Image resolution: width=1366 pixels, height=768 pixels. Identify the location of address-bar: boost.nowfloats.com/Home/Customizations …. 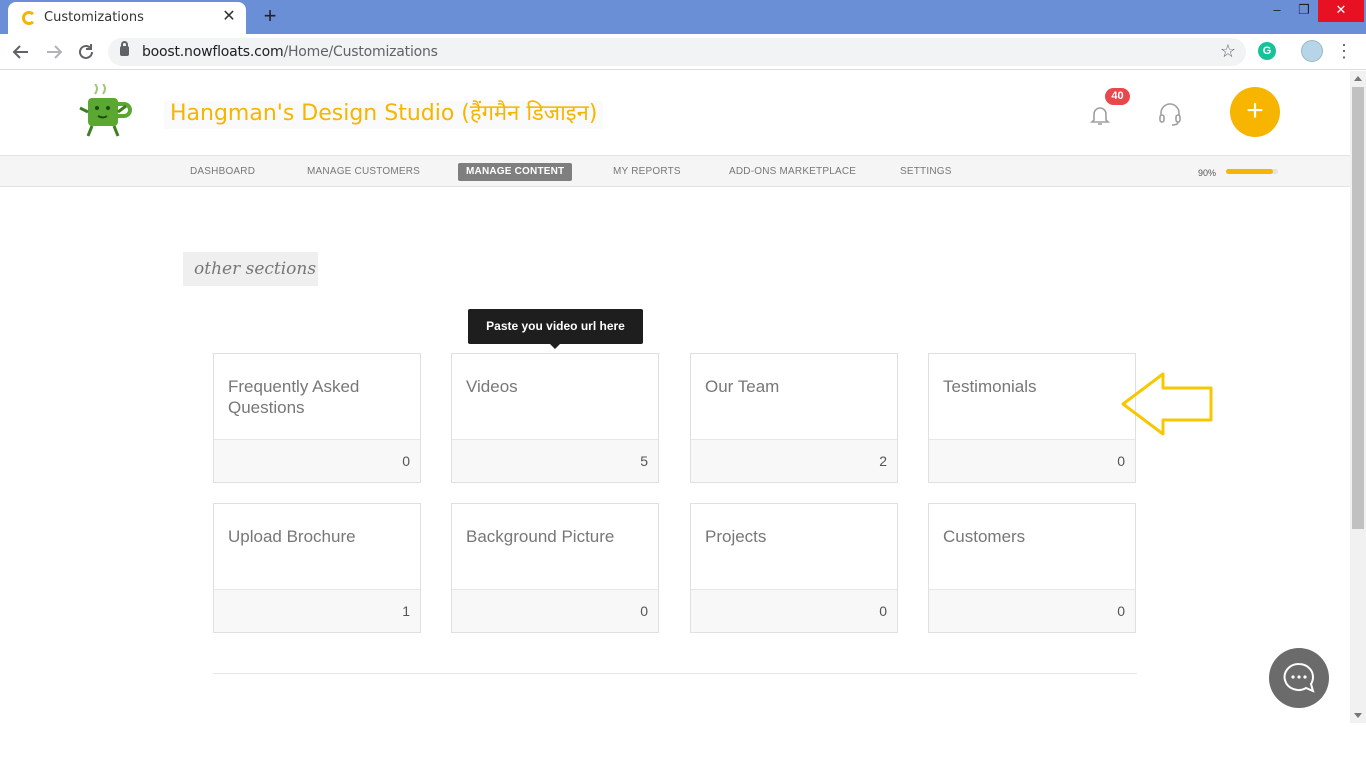
(677, 52).